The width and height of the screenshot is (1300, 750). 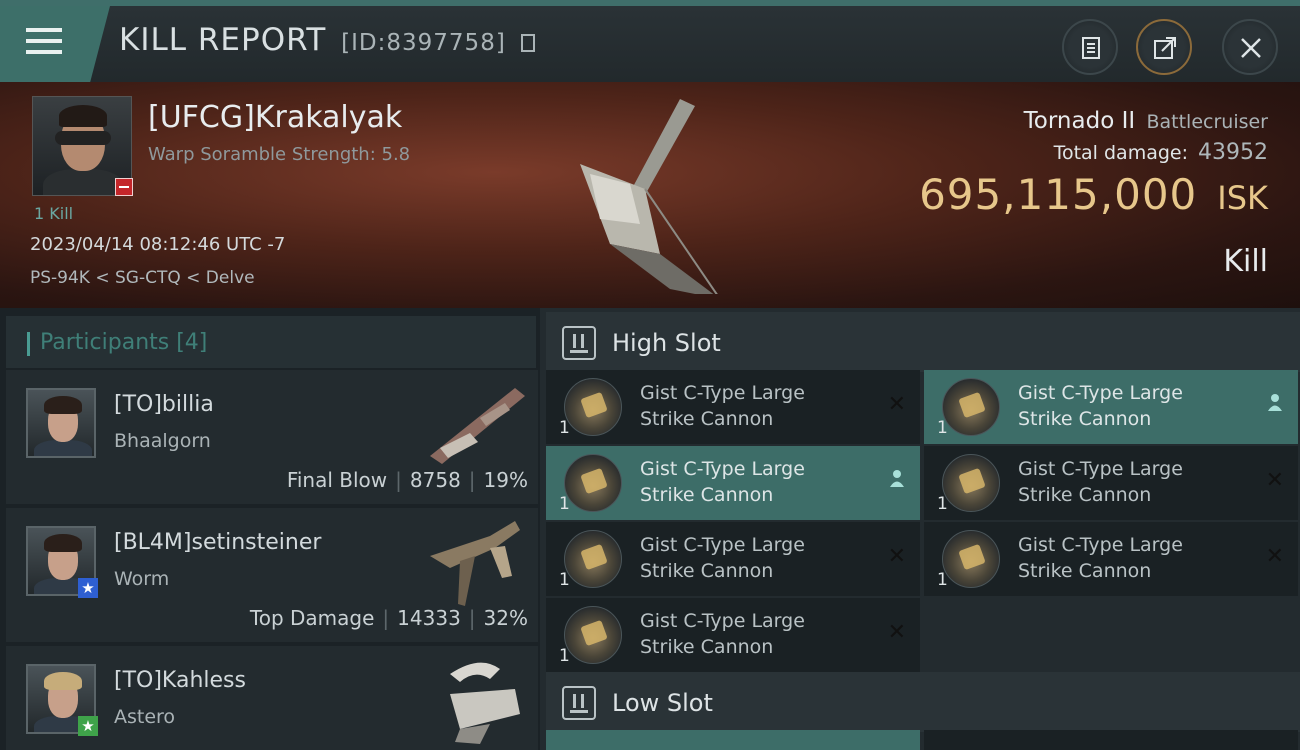 I want to click on participant-stats: Final Blow | 8758 | 19%, so click(x=407, y=480).